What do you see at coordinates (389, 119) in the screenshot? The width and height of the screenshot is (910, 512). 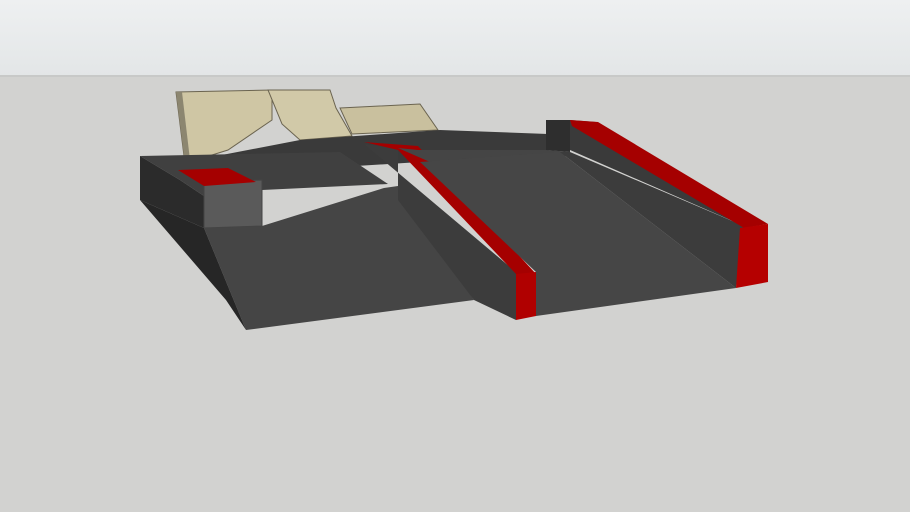 I see `quarter-pipe-right` at bounding box center [389, 119].